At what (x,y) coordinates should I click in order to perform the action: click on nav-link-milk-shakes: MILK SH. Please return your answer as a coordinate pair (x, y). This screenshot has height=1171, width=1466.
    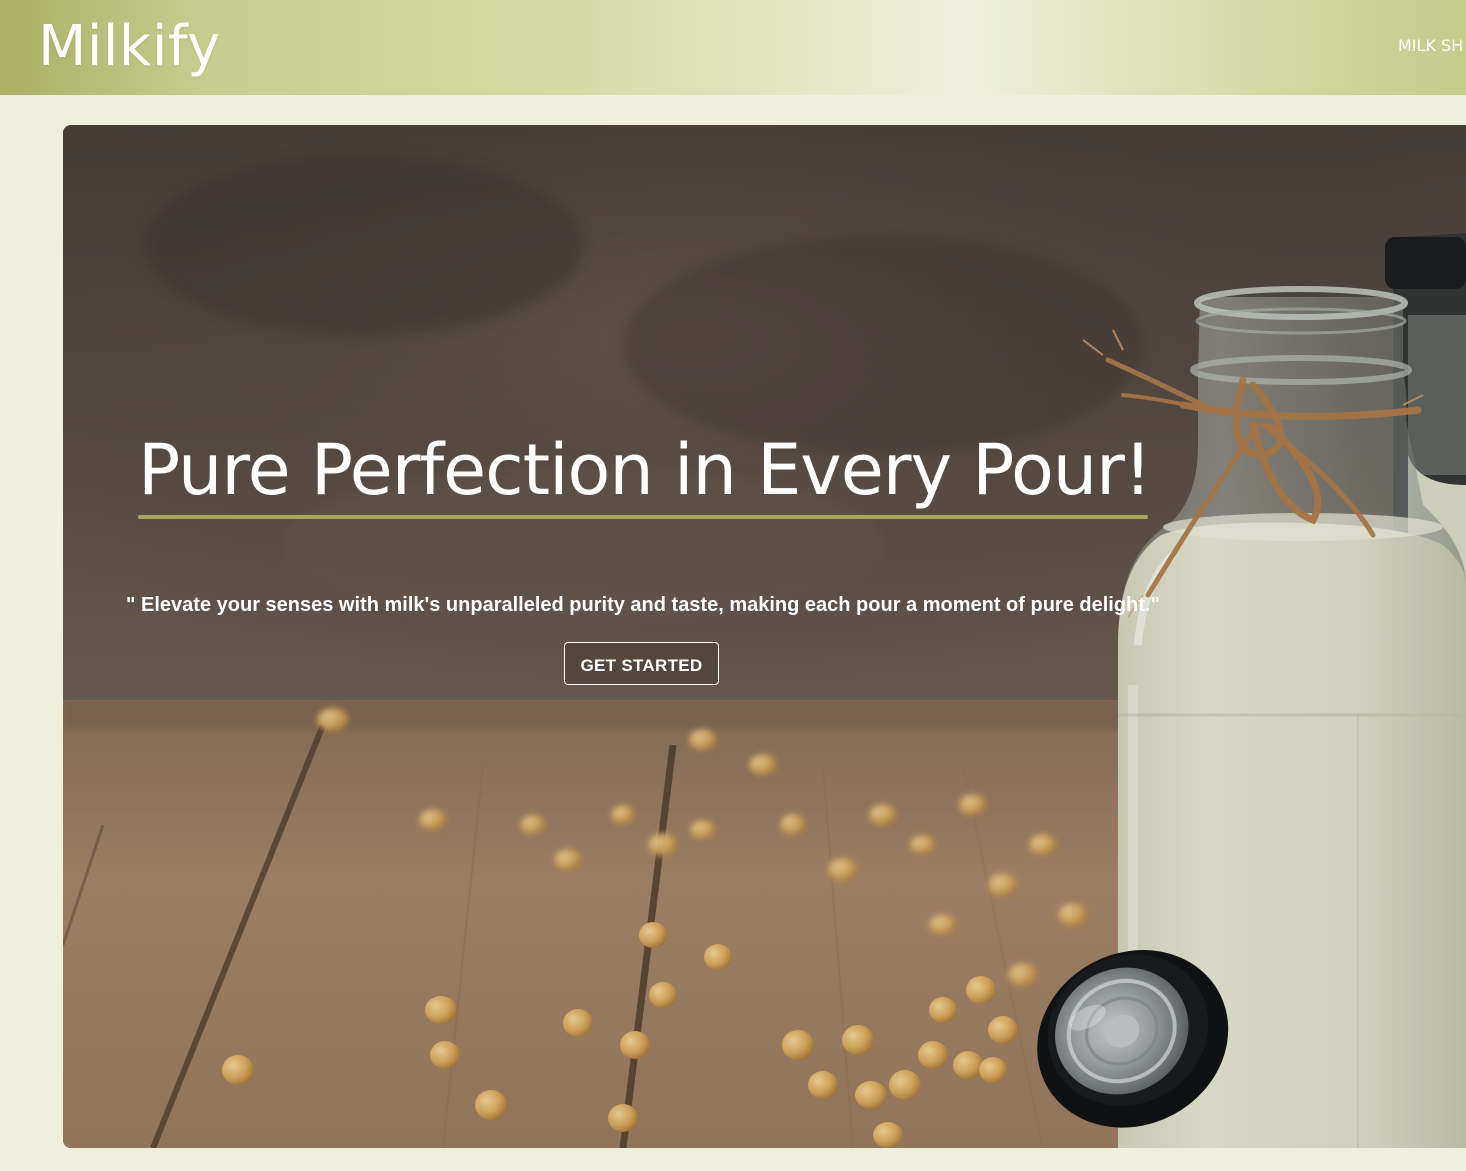
    Looking at the image, I should click on (1430, 46).